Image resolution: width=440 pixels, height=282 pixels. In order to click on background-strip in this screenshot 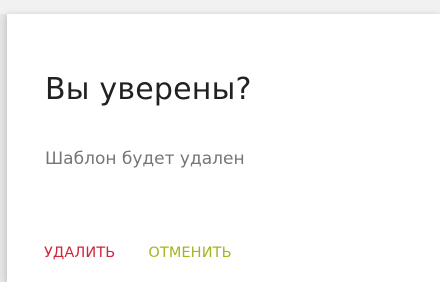, I will do `click(220, 7)`.